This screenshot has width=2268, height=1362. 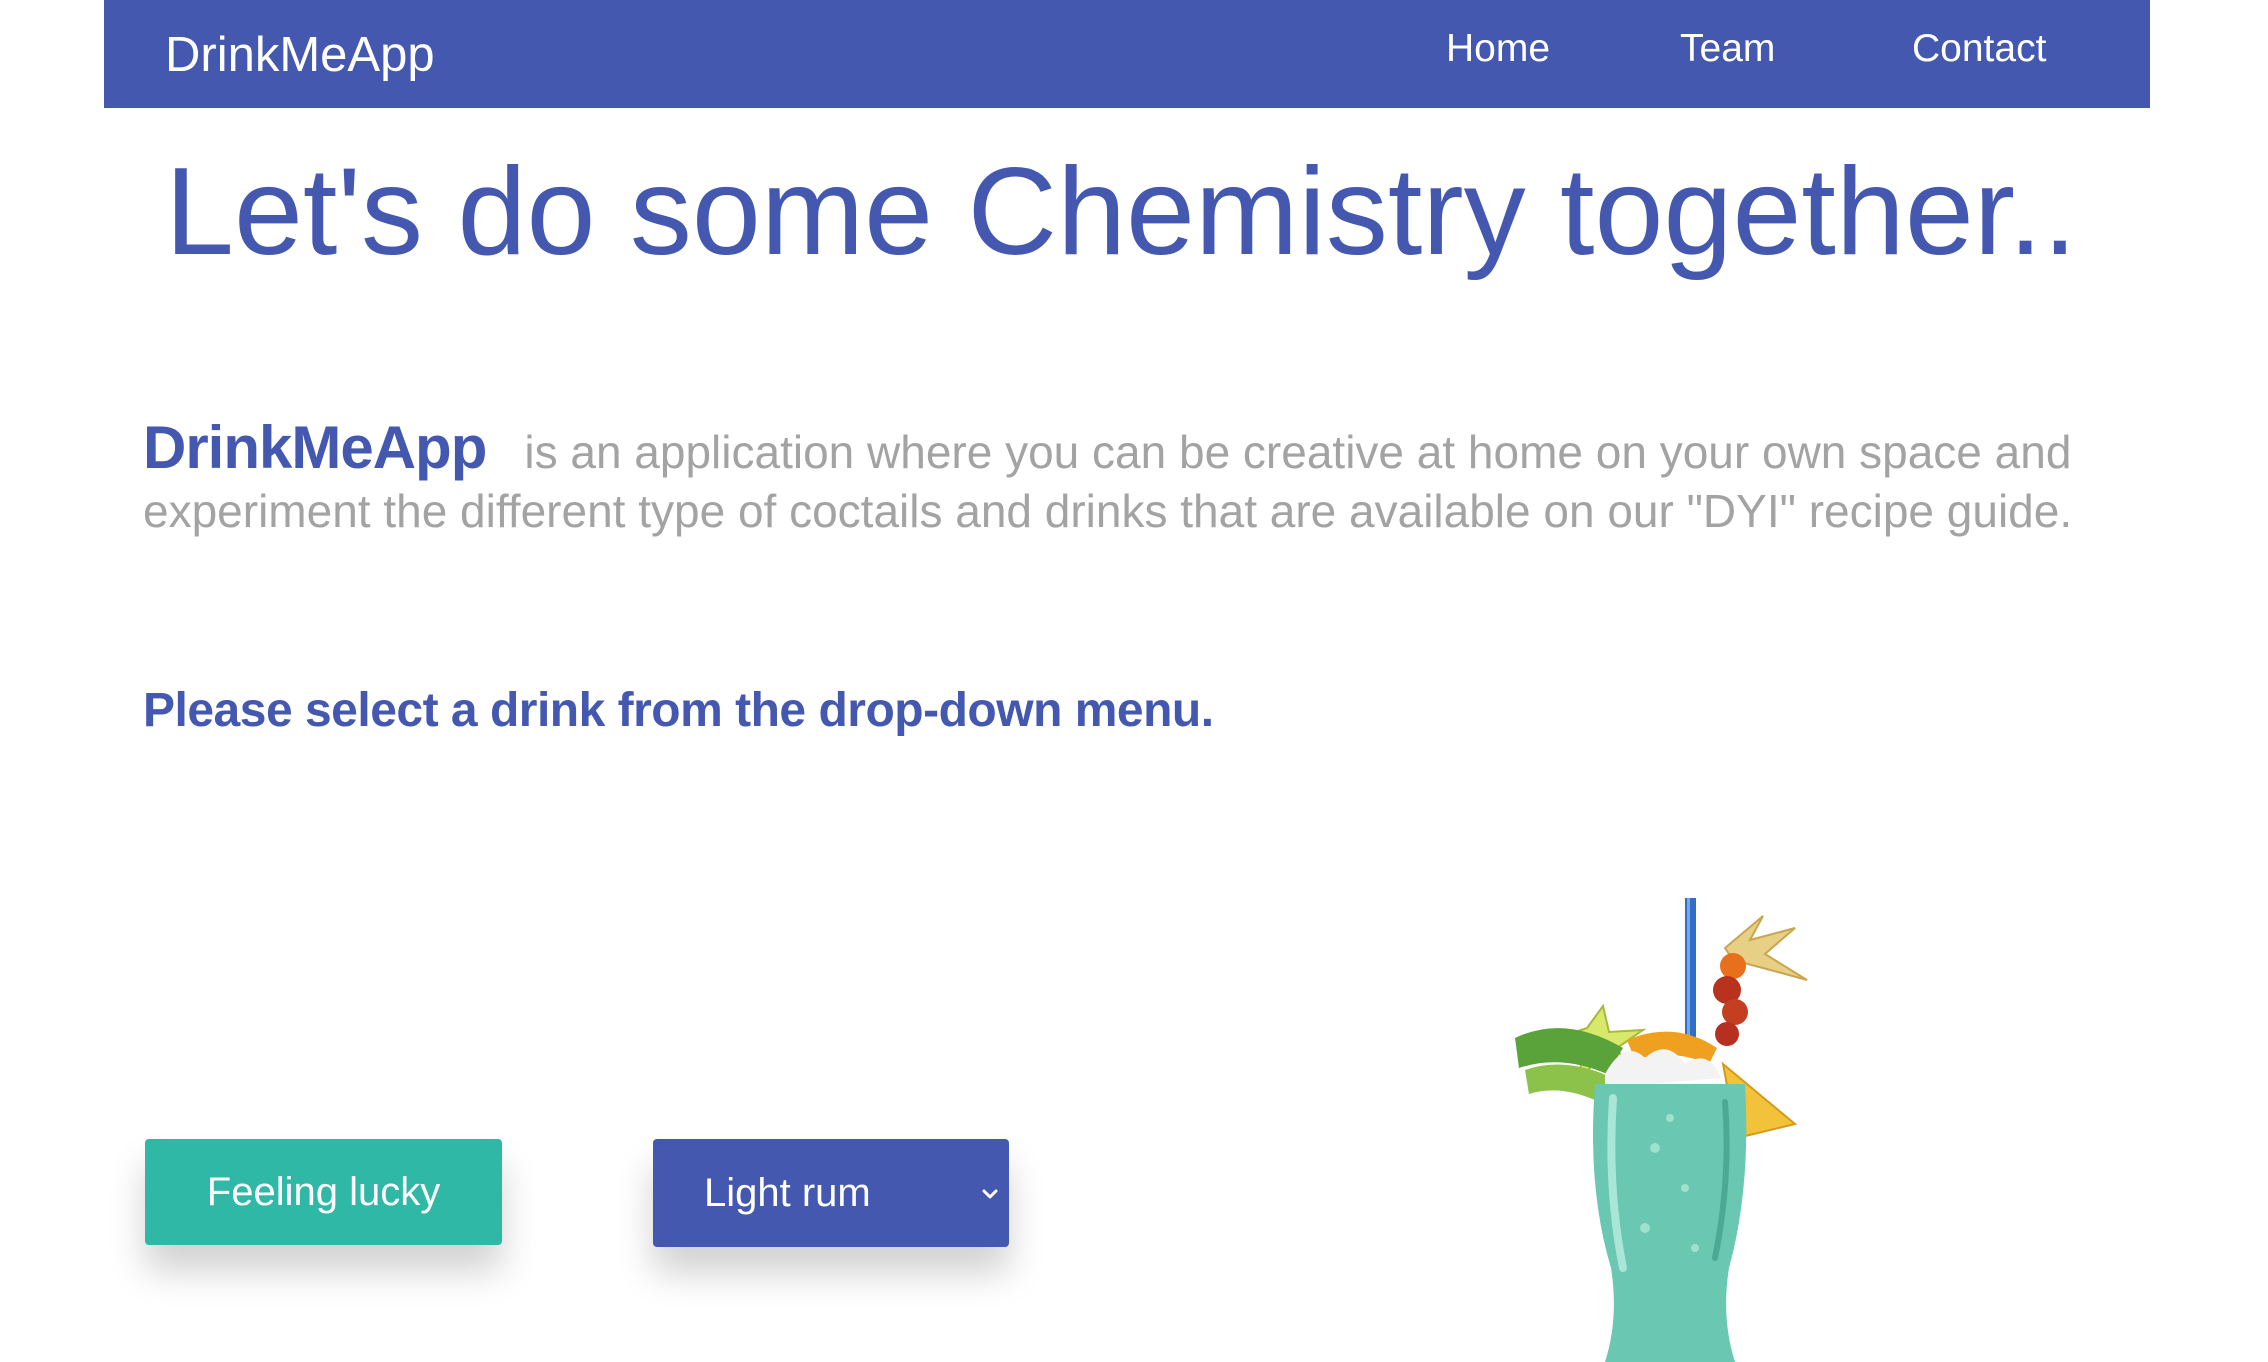 I want to click on navbar: DrinkMeApp Home Team Contact, so click(x=1127, y=54).